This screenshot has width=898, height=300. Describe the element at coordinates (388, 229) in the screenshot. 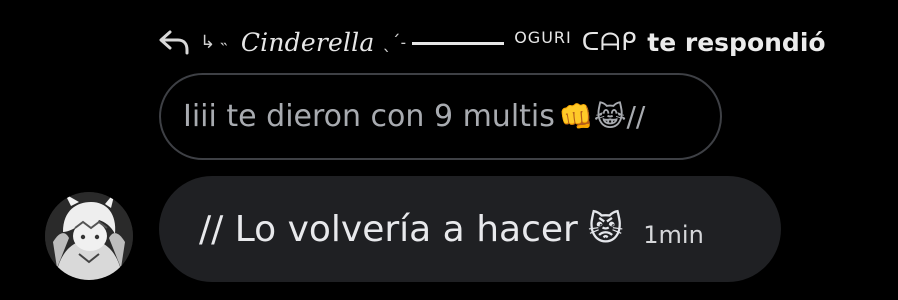

I see `message-text: // Lo volvería a hacer` at that location.